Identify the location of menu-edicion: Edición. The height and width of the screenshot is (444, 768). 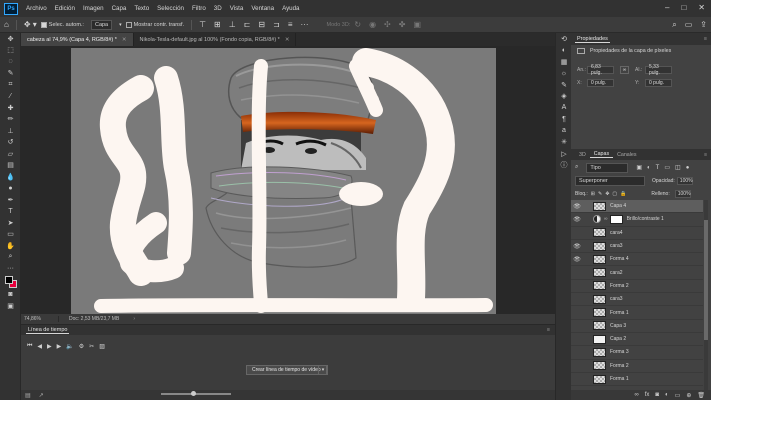
(65, 8).